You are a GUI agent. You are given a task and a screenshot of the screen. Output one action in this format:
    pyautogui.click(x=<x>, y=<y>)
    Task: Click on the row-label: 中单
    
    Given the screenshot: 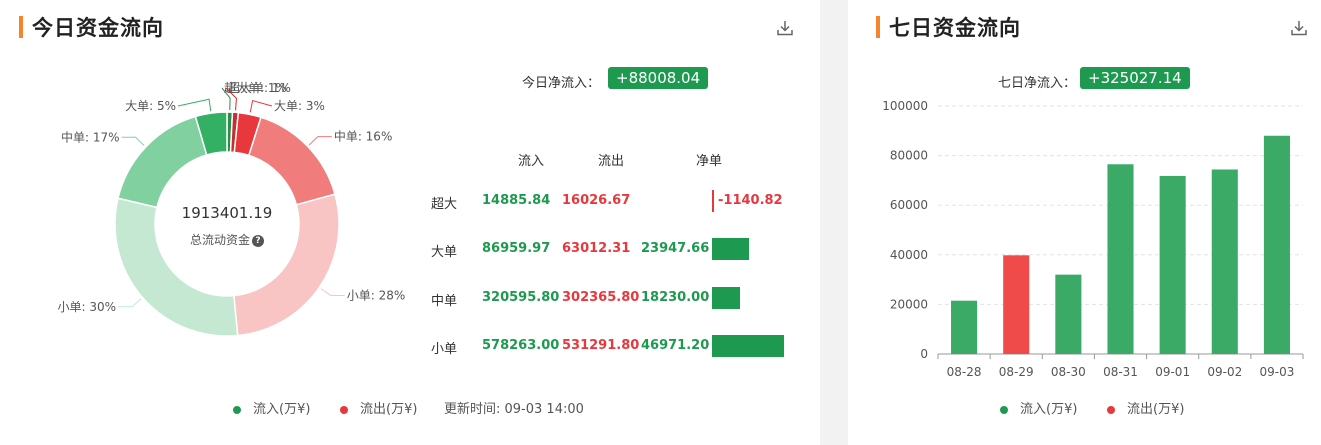 What is the action you would take?
    pyautogui.click(x=444, y=301)
    